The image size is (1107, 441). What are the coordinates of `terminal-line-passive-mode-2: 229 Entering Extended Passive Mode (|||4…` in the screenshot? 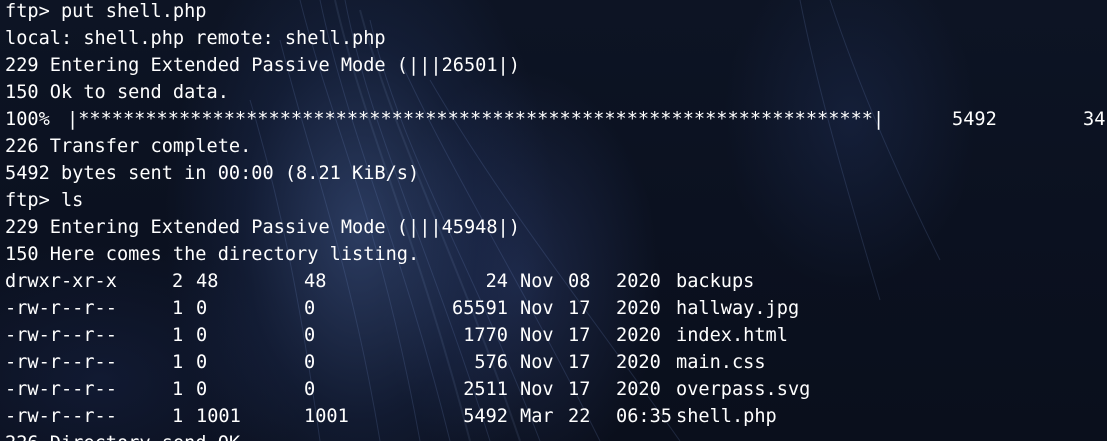 It's located at (262, 227).